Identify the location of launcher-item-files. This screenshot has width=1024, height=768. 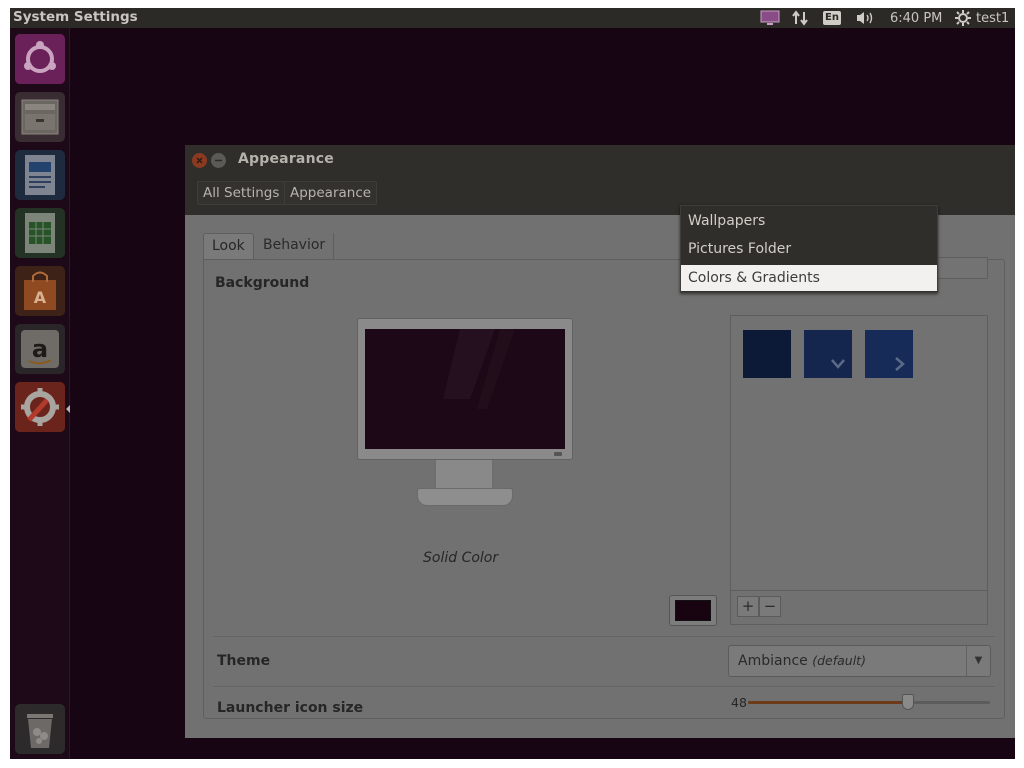
(40, 117).